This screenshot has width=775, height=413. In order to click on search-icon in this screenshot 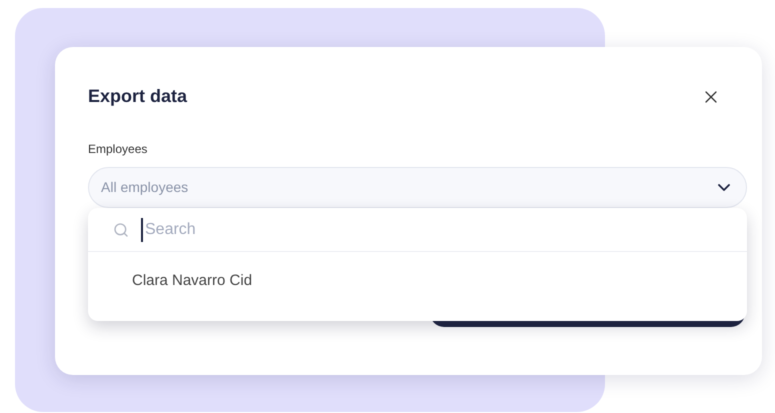, I will do `click(121, 230)`.